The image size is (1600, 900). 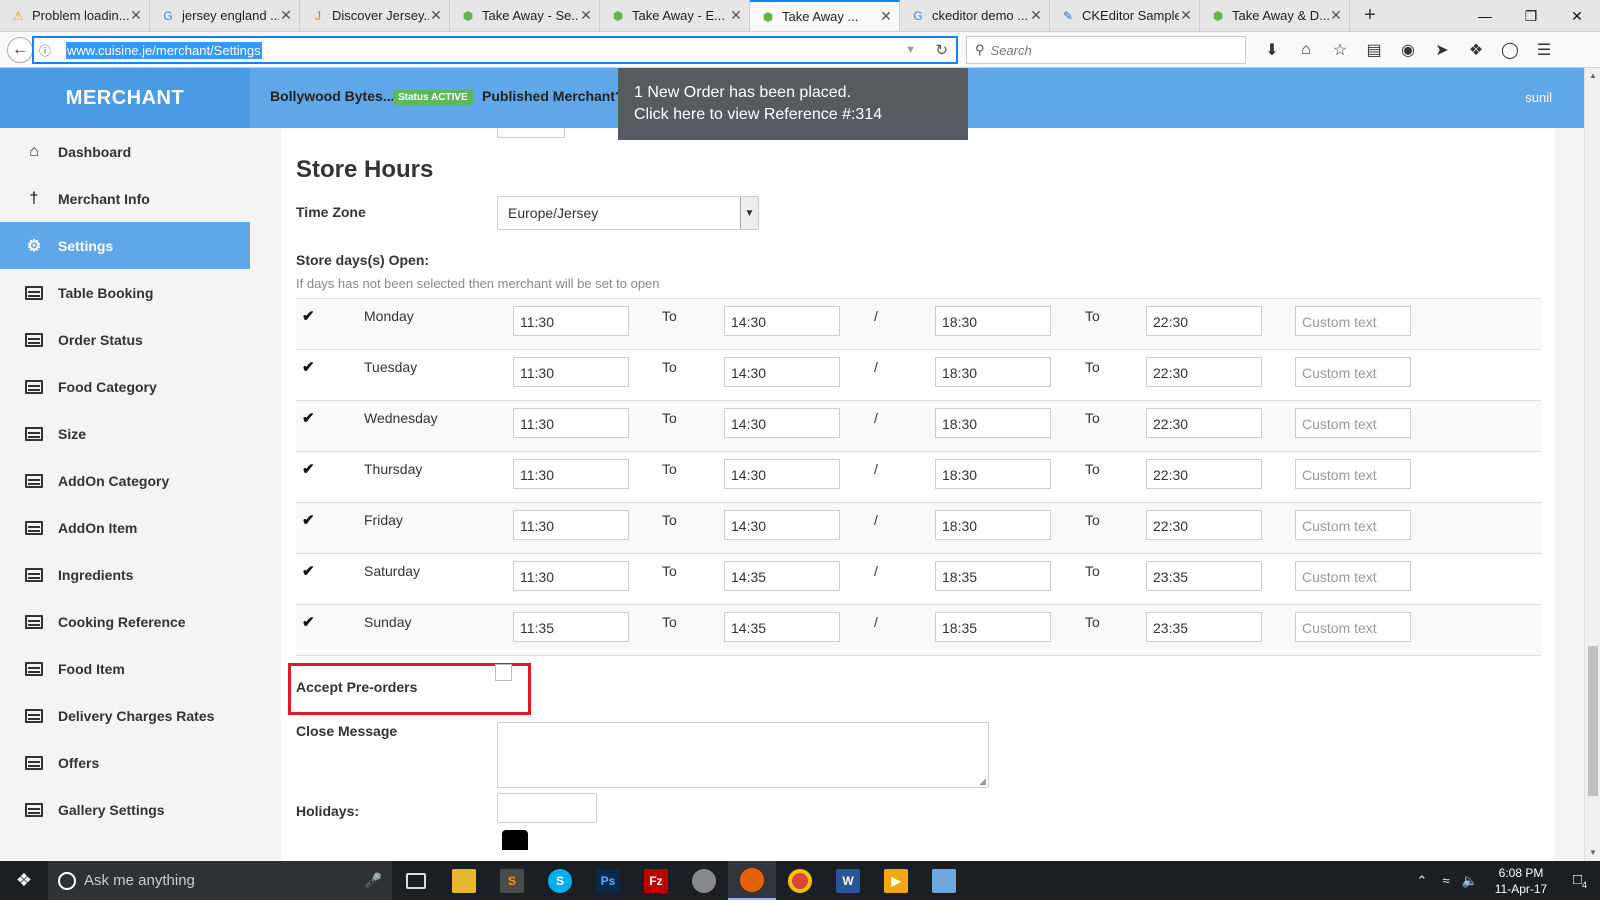 I want to click on browser-tab: ⚠ Problem loadin... ✕, so click(x=75, y=15).